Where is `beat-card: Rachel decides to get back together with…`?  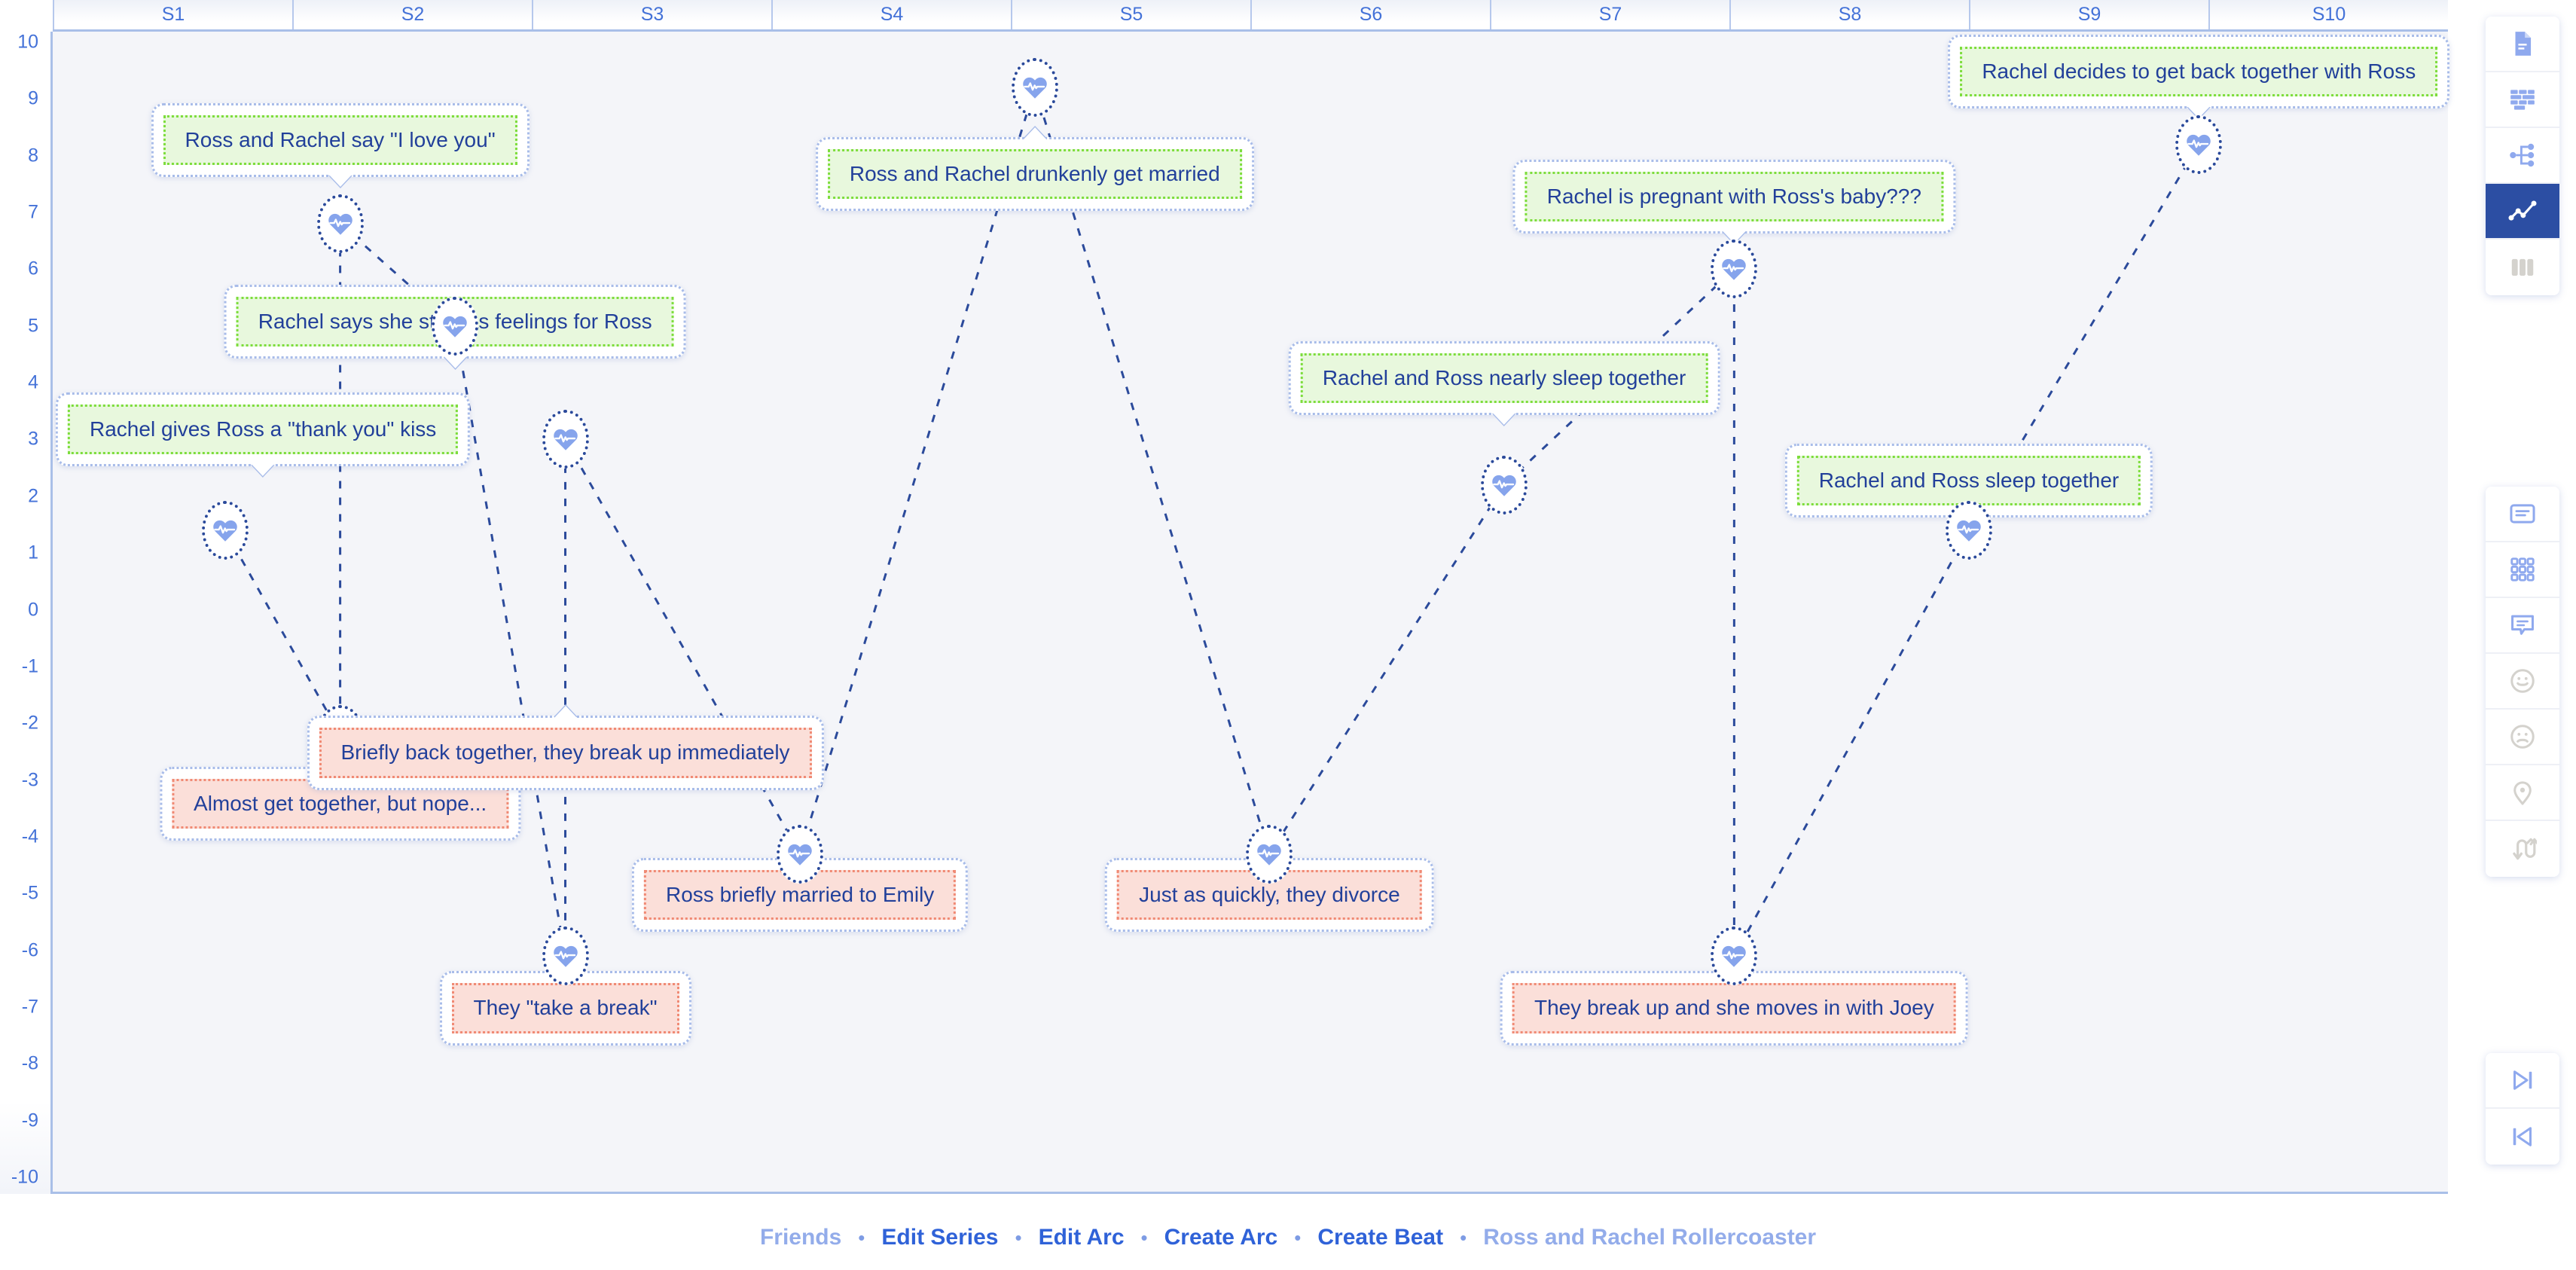
beat-card: Rachel decides to get back together with… is located at coordinates (2199, 77).